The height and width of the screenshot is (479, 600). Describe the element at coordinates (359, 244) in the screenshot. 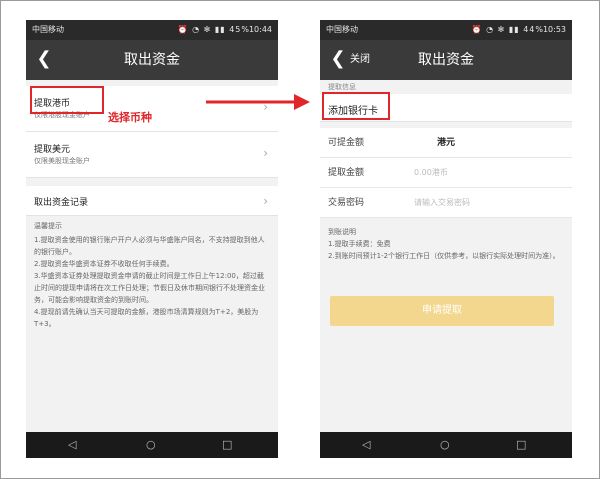

I see `info-line: 1.提取手续费：免费` at that location.